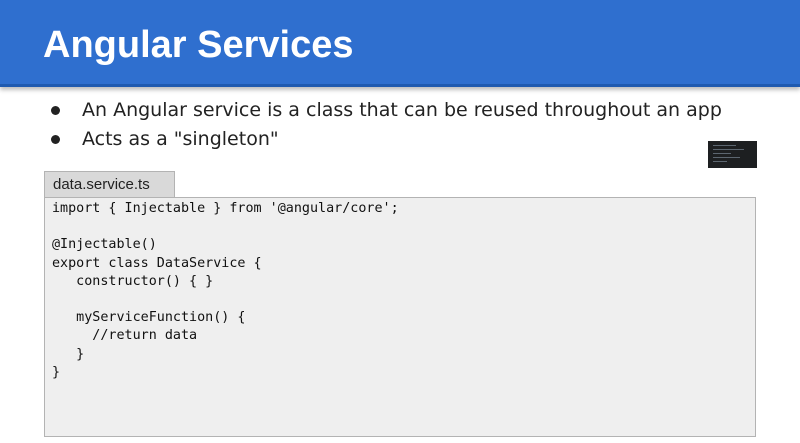 Image resolution: width=800 pixels, height=443 pixels. Describe the element at coordinates (180, 139) in the screenshot. I see `bullet-text: Acts as a "singleton"` at that location.